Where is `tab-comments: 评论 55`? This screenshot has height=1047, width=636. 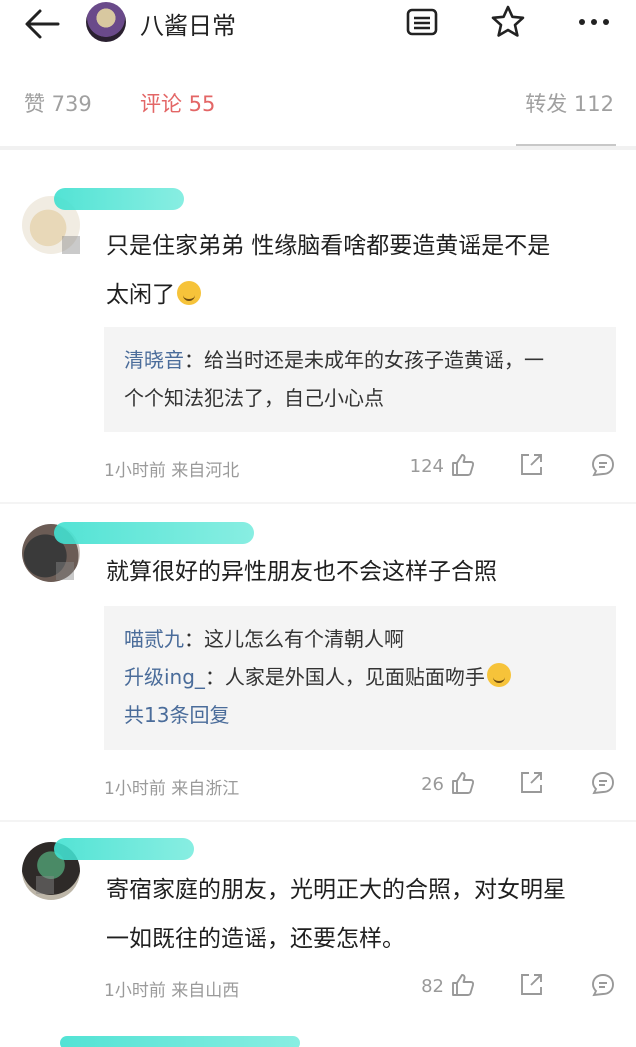
tab-comments: 评论 55 is located at coordinates (177, 103).